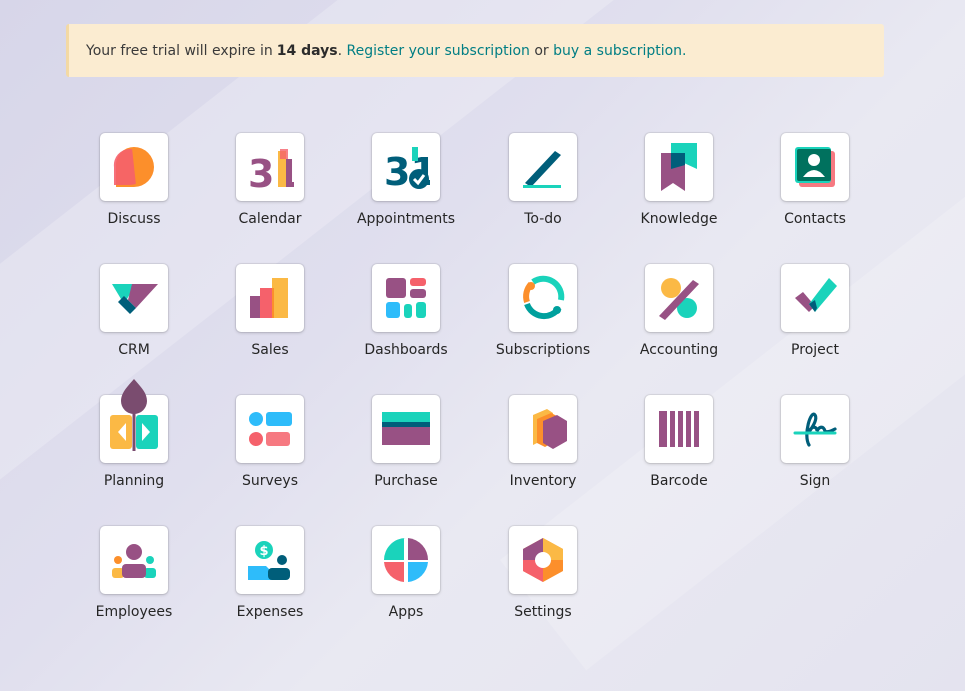 Image resolution: width=965 pixels, height=691 pixels. I want to click on sales-icon, so click(269, 298).